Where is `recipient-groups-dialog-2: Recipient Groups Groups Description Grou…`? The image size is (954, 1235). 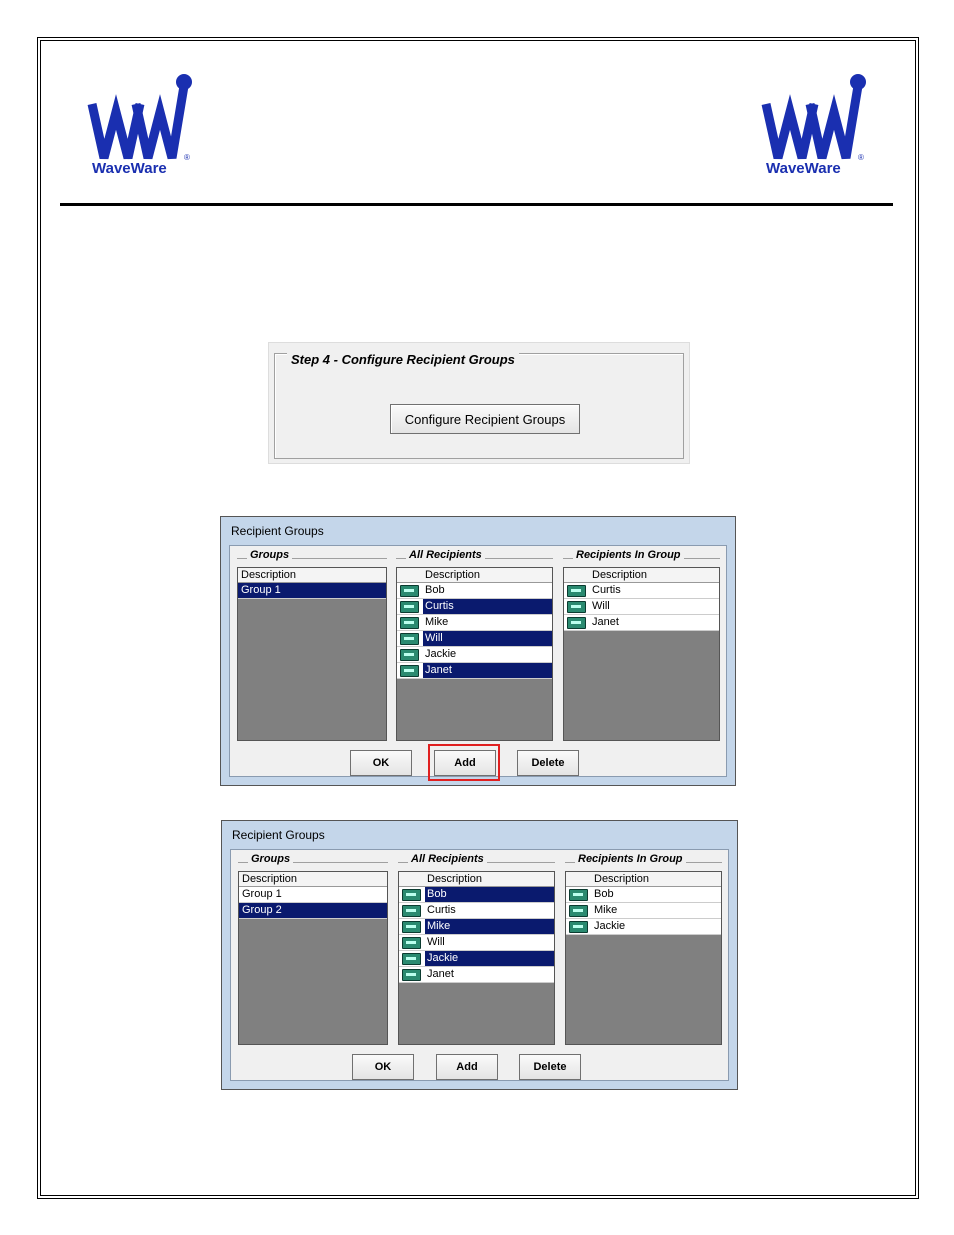
recipient-groups-dialog-2: Recipient Groups Groups Description Grou… is located at coordinates (479, 955).